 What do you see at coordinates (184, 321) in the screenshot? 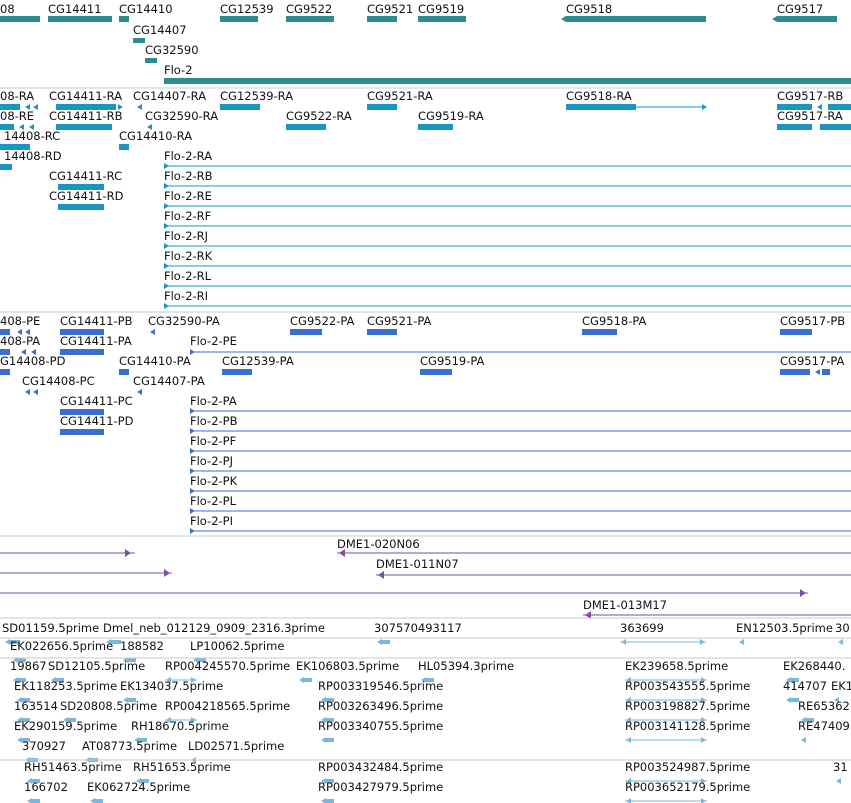
I see `feature-label-cg32590-pa: CG32590-PA` at bounding box center [184, 321].